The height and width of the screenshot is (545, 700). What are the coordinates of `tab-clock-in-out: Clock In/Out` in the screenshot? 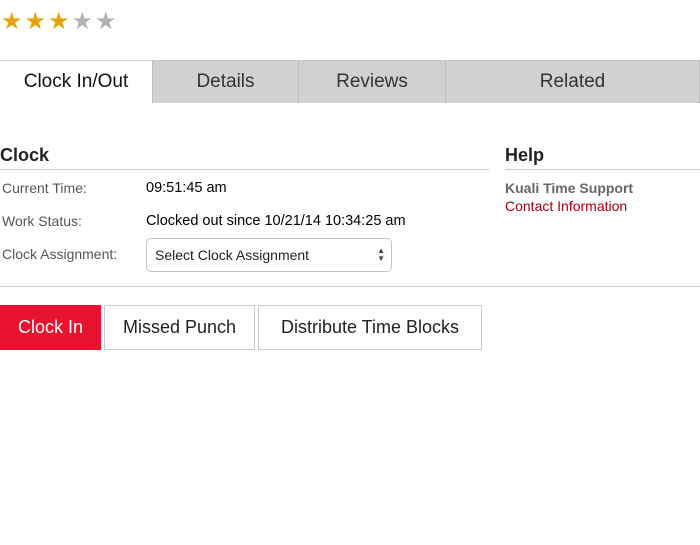 It's located at (76, 82).